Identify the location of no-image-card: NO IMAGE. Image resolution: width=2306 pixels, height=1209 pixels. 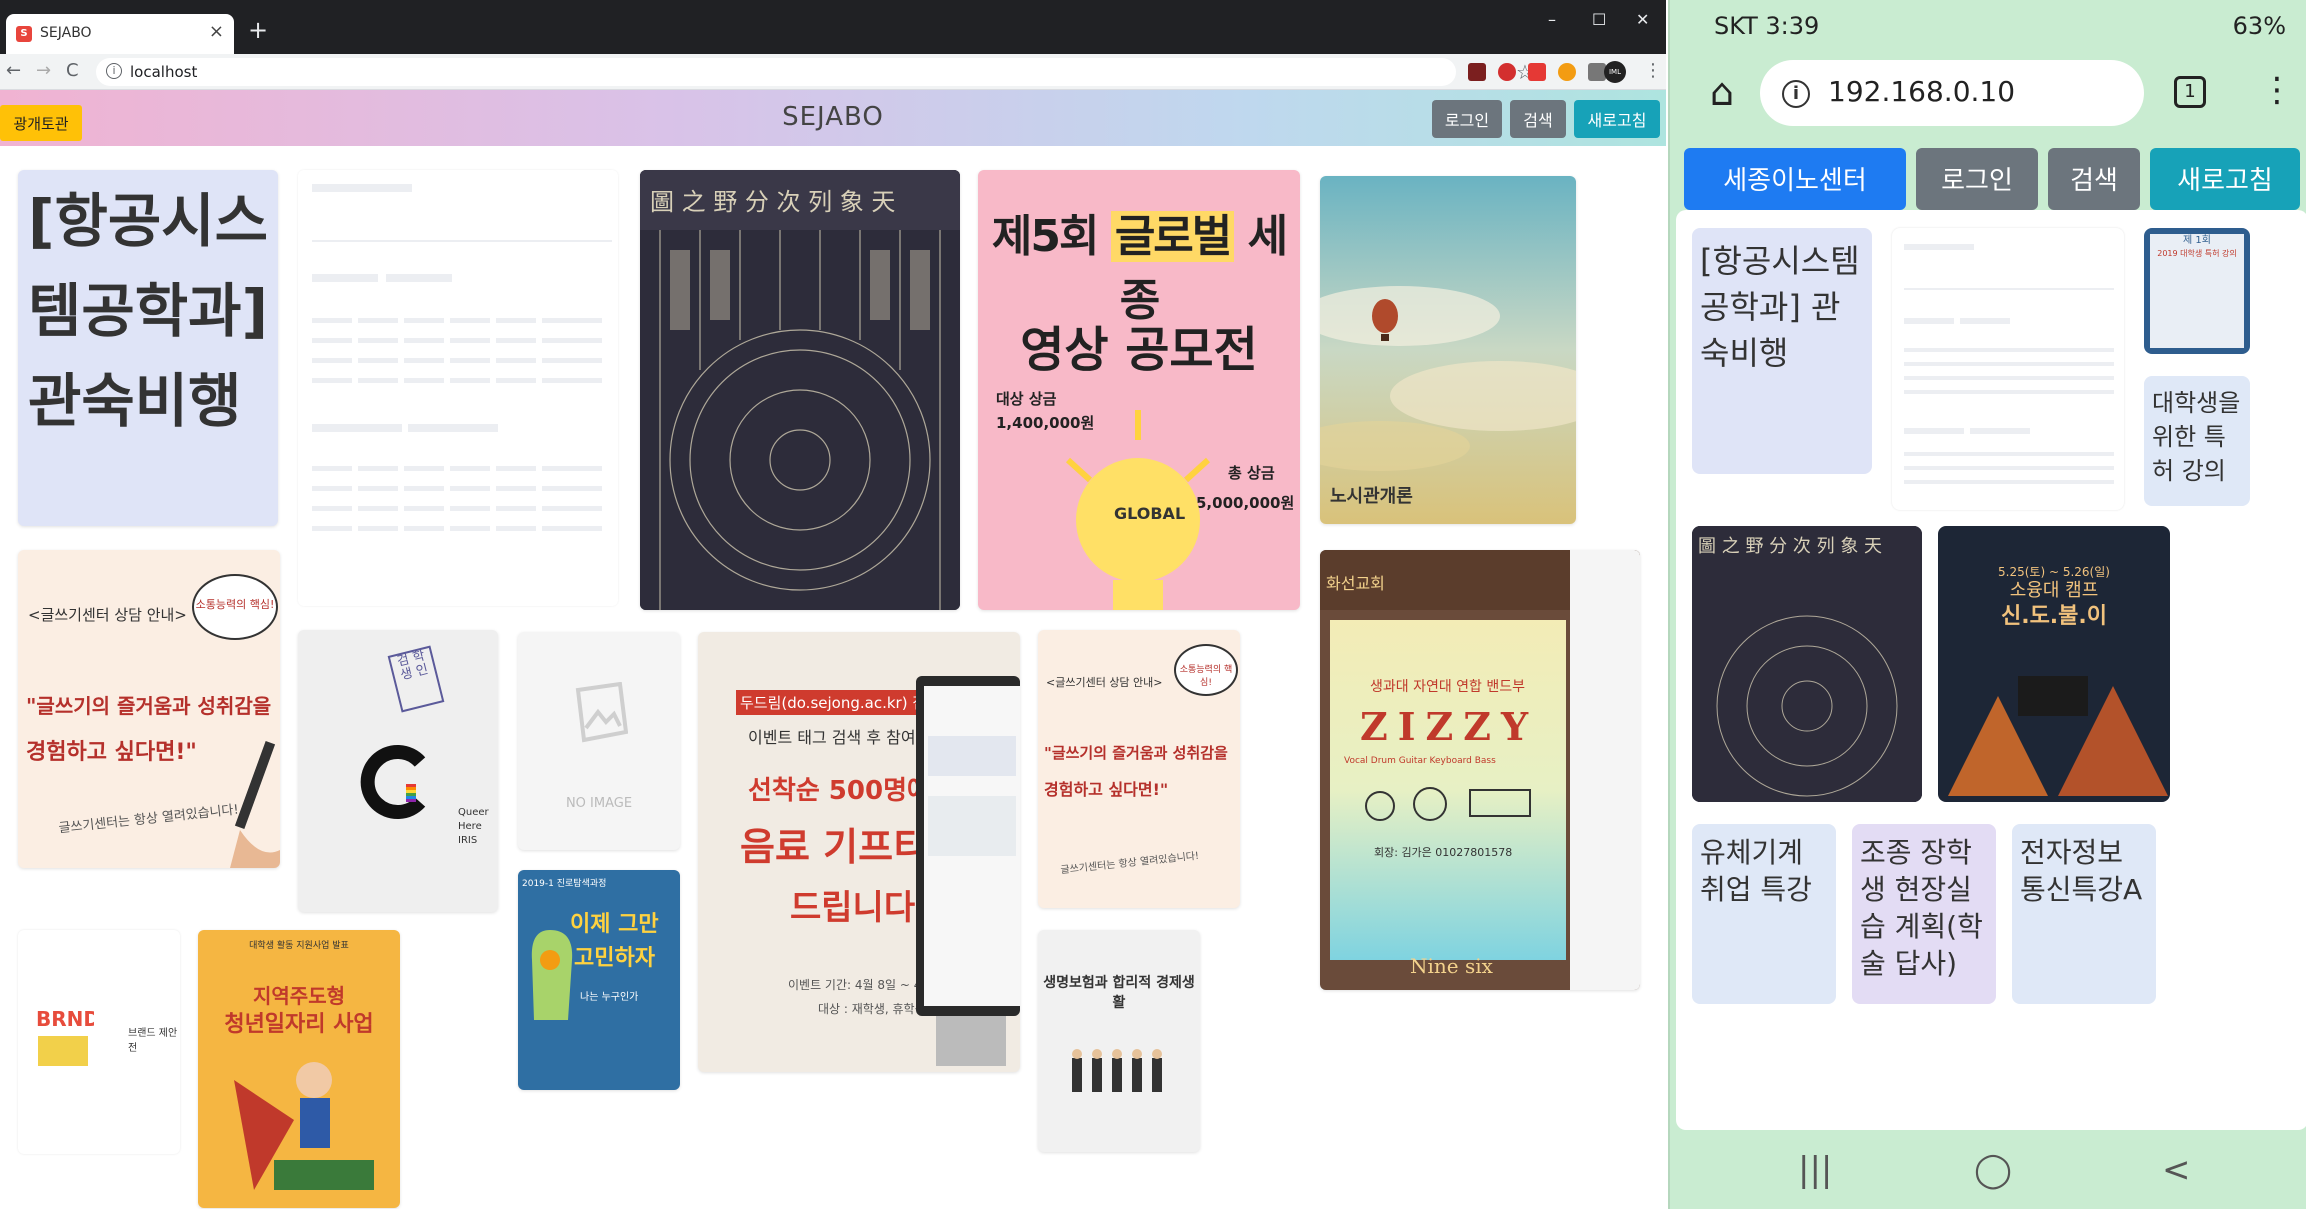
(599, 741).